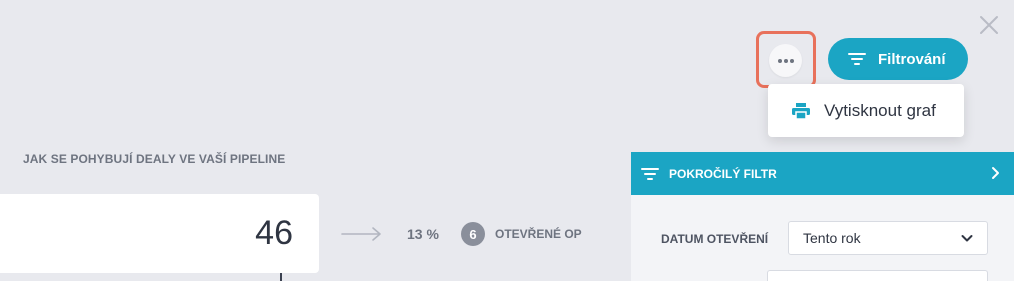 The width and height of the screenshot is (1014, 281). I want to click on advanced-filter-title: POKROČILÝ FILTR, so click(723, 173).